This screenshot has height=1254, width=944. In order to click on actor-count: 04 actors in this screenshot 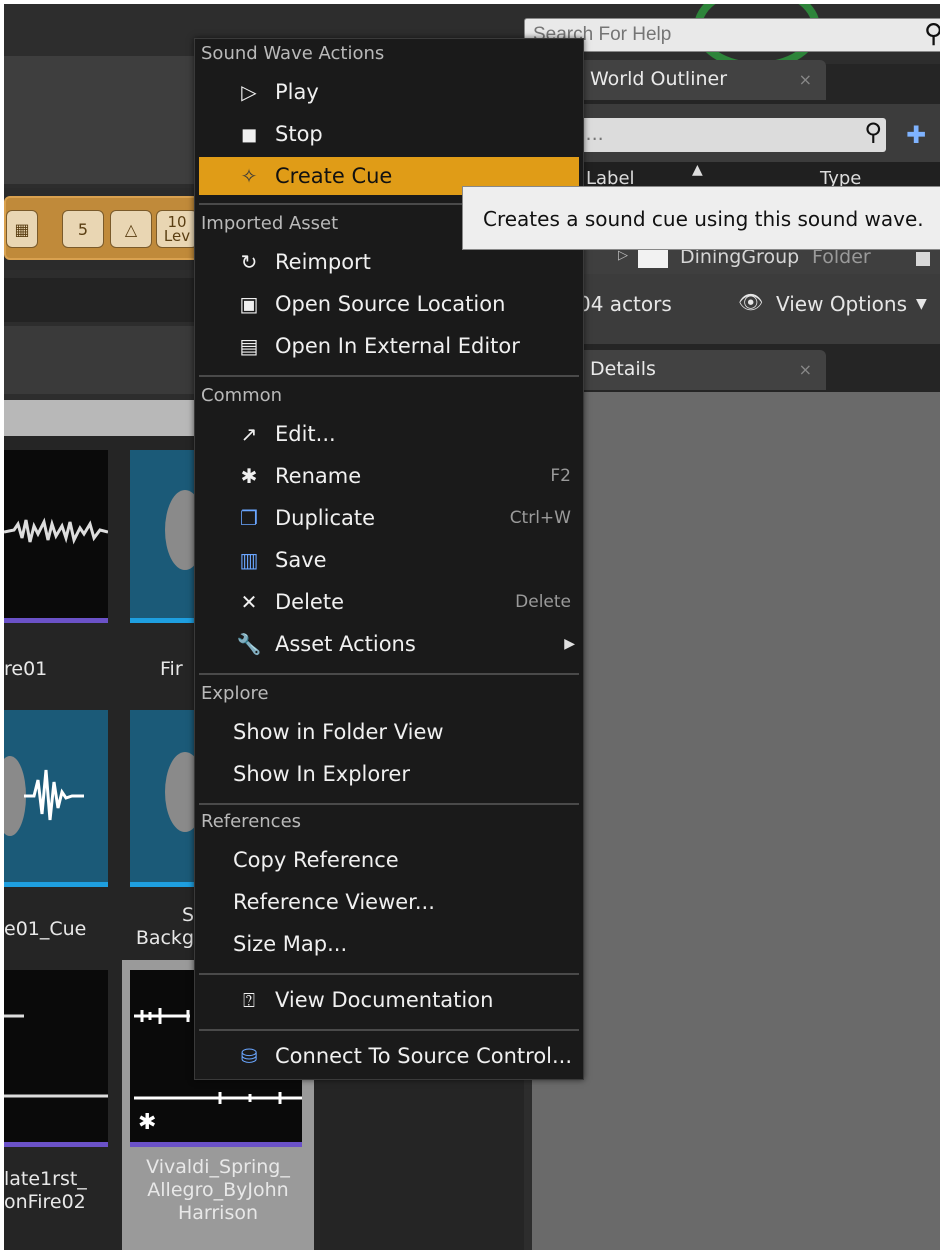, I will do `click(625, 304)`.